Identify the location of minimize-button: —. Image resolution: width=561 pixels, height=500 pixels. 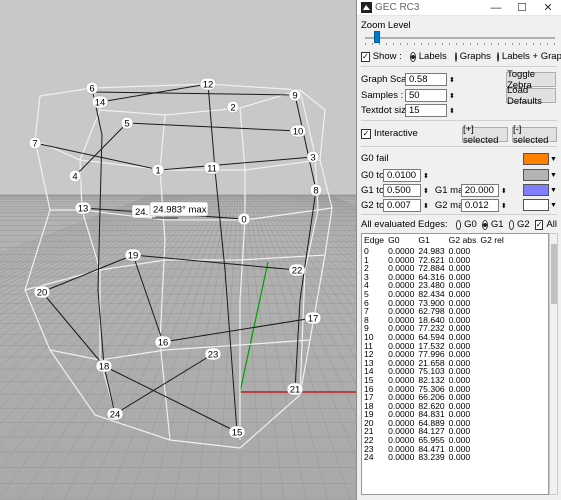
(496, 8).